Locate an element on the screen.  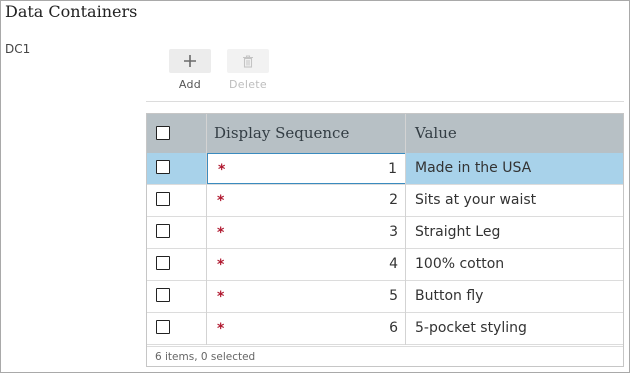
sequence-cell: * 5 is located at coordinates (306, 296).